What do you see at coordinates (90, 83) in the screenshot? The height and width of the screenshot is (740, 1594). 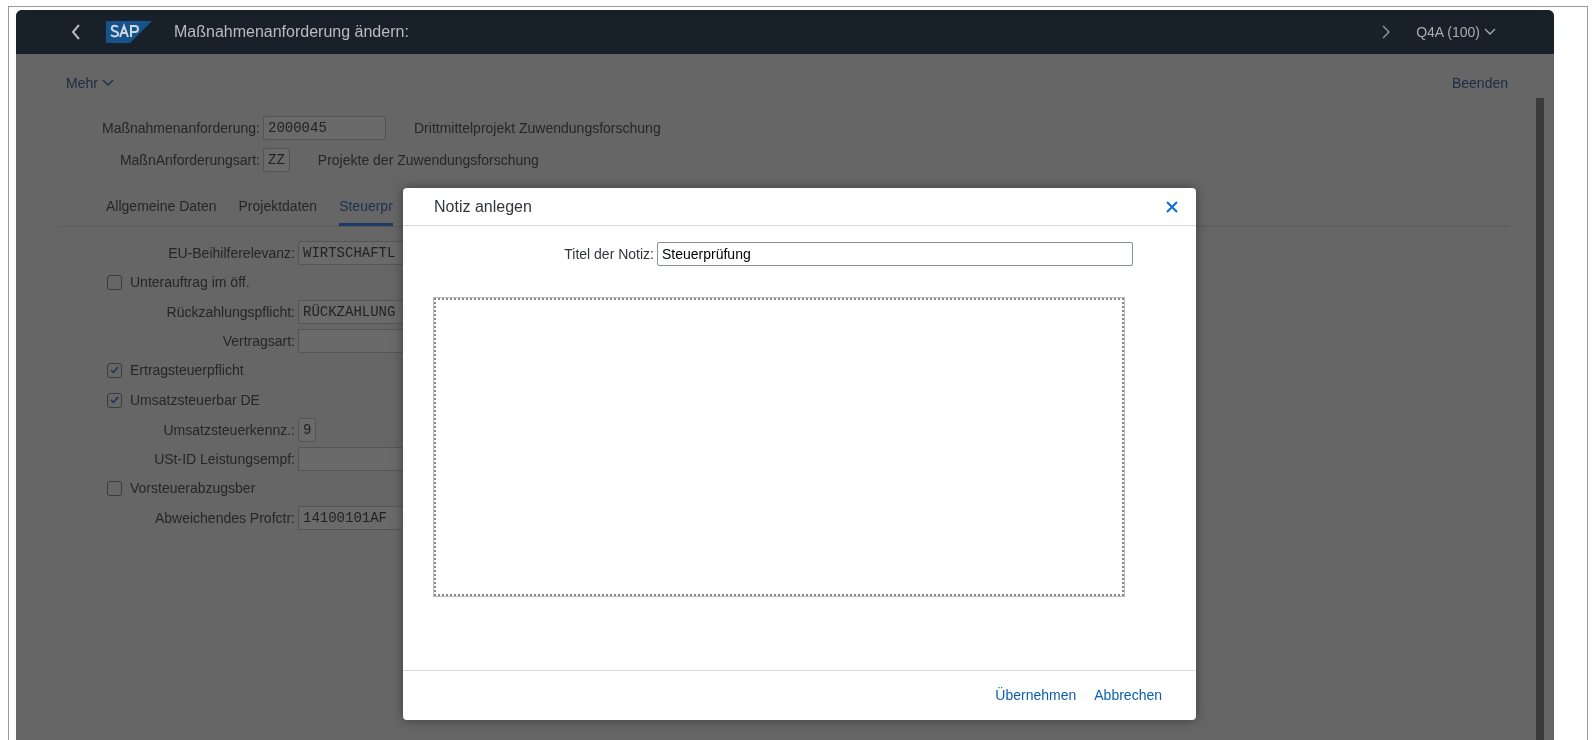 I see `more-menu: Mehr` at bounding box center [90, 83].